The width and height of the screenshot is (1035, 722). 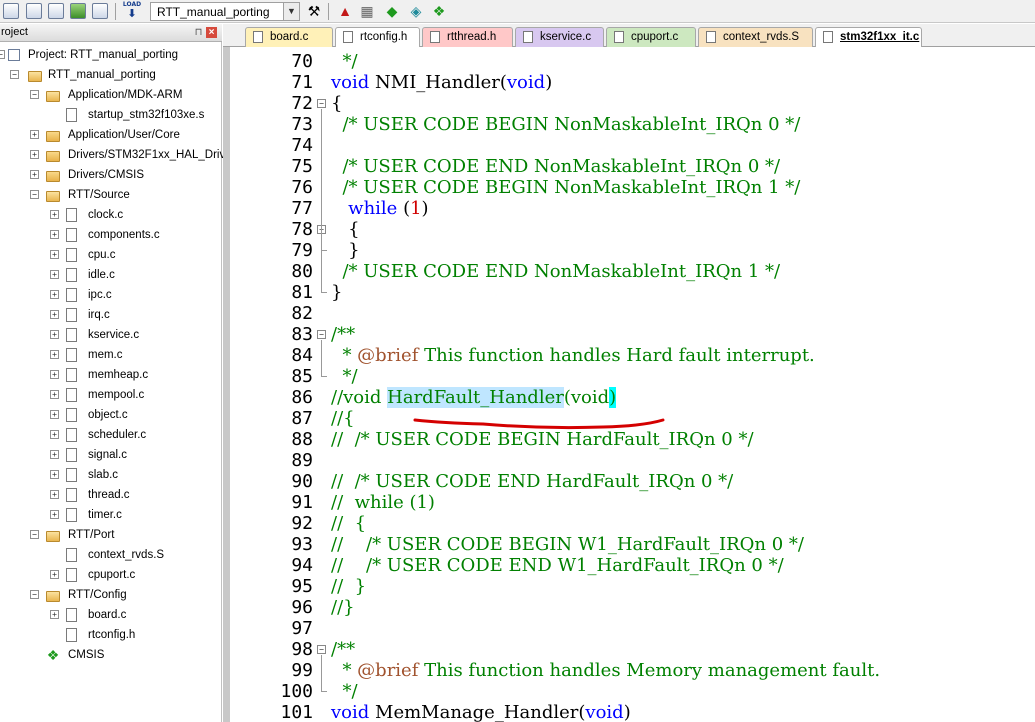 I want to click on editor-tab: context_rvds.S, so click(x=755, y=37).